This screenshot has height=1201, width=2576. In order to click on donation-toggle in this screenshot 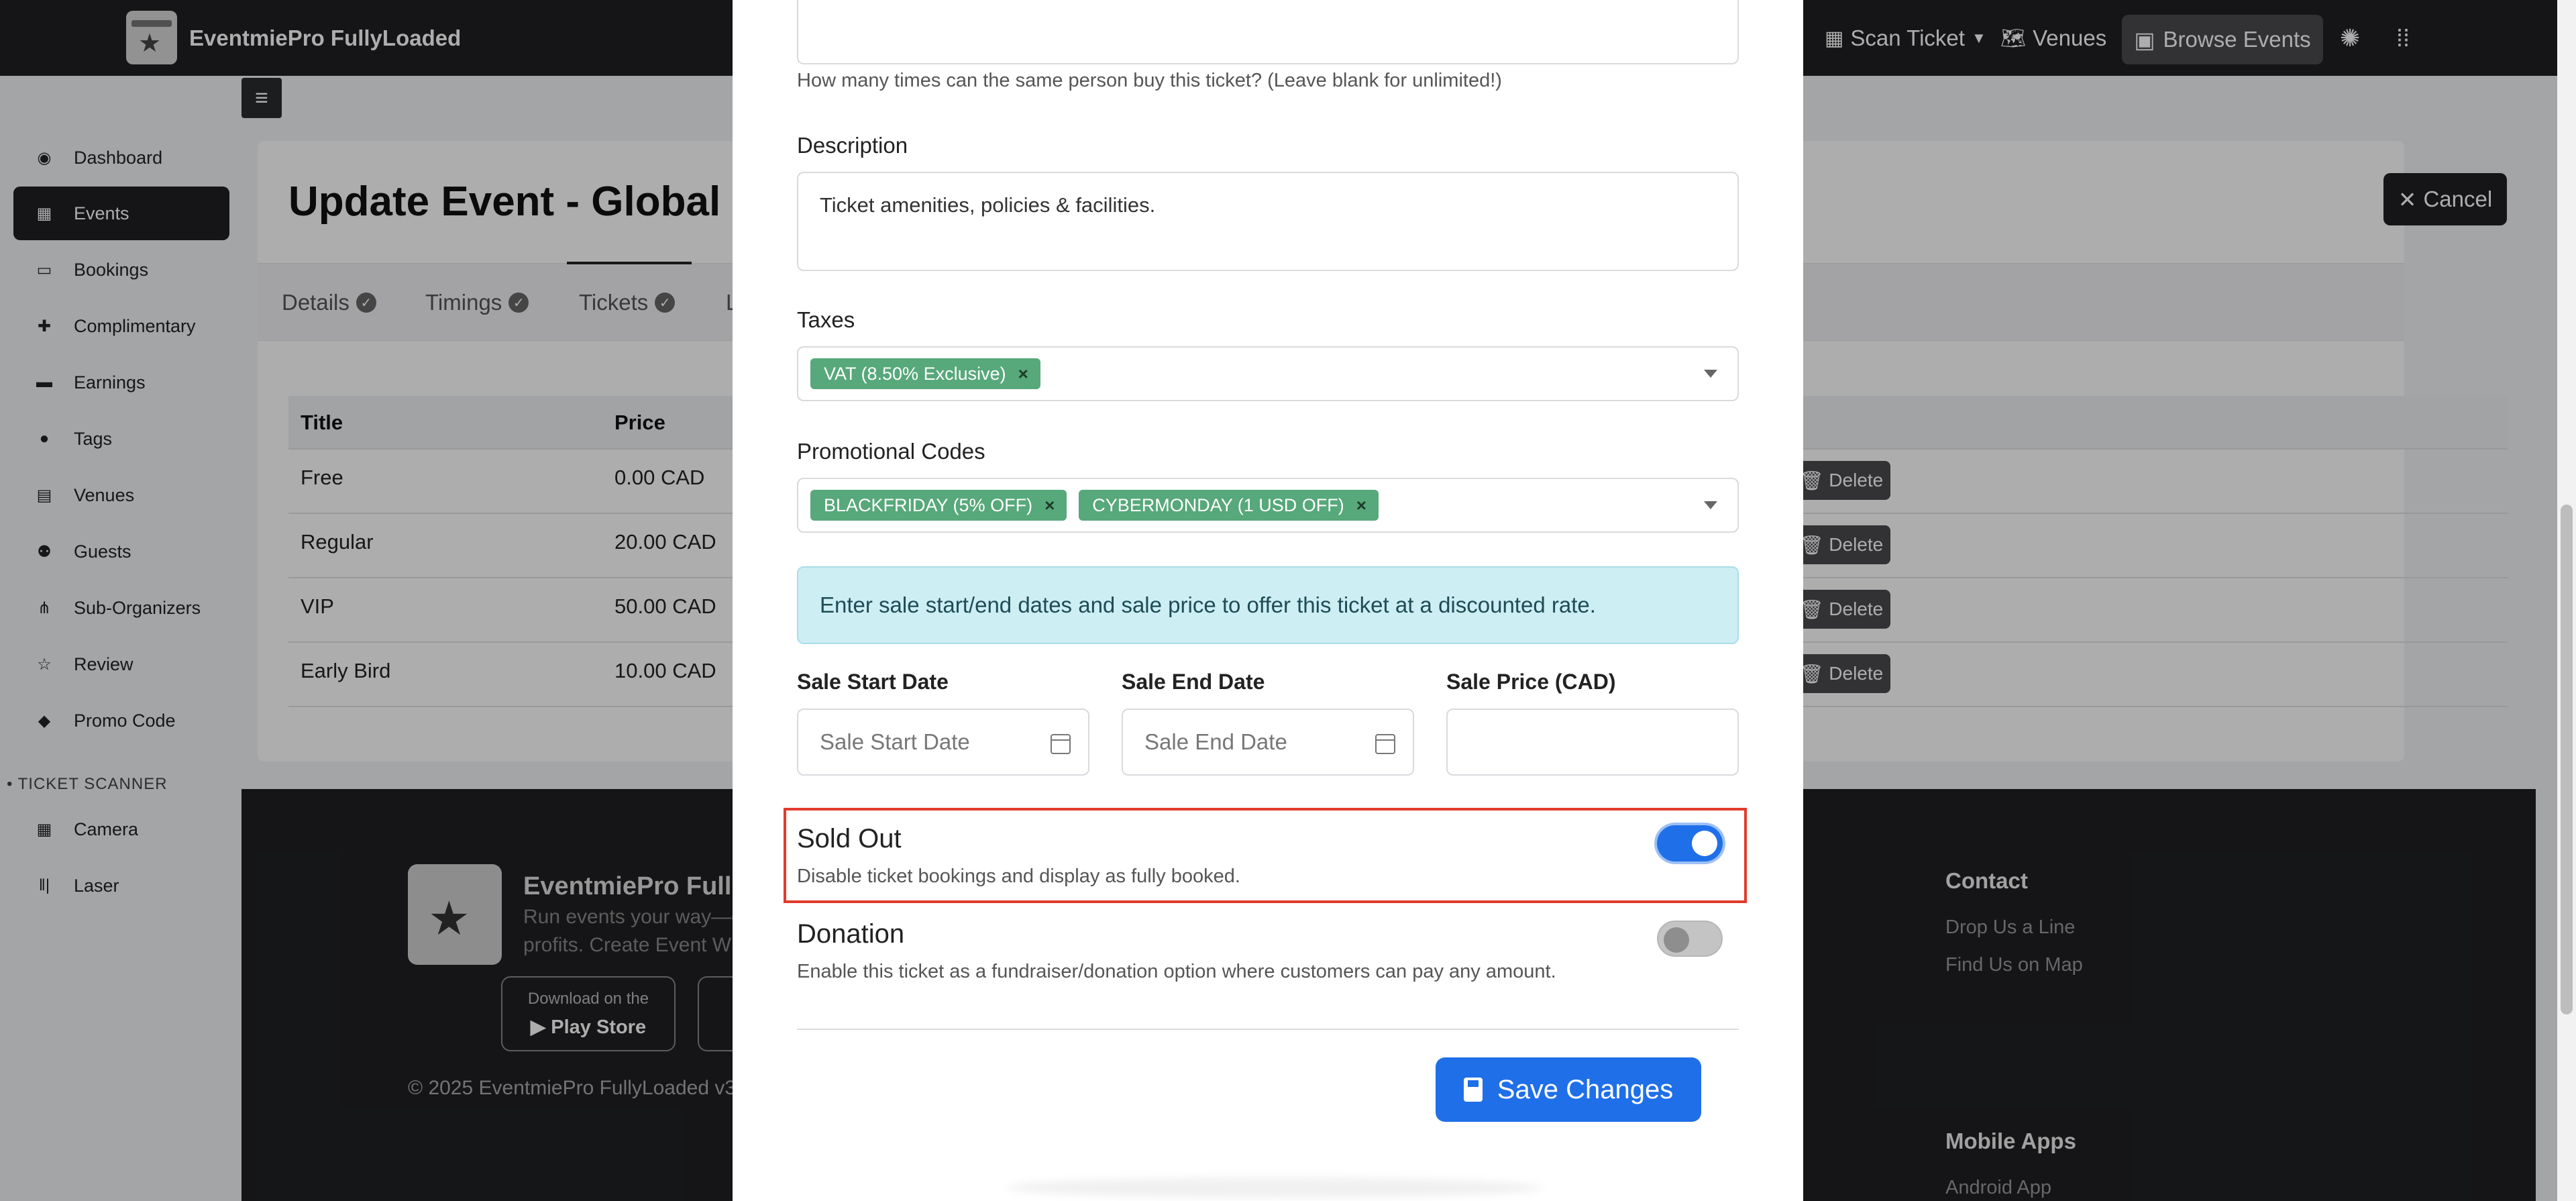, I will do `click(1690, 939)`.